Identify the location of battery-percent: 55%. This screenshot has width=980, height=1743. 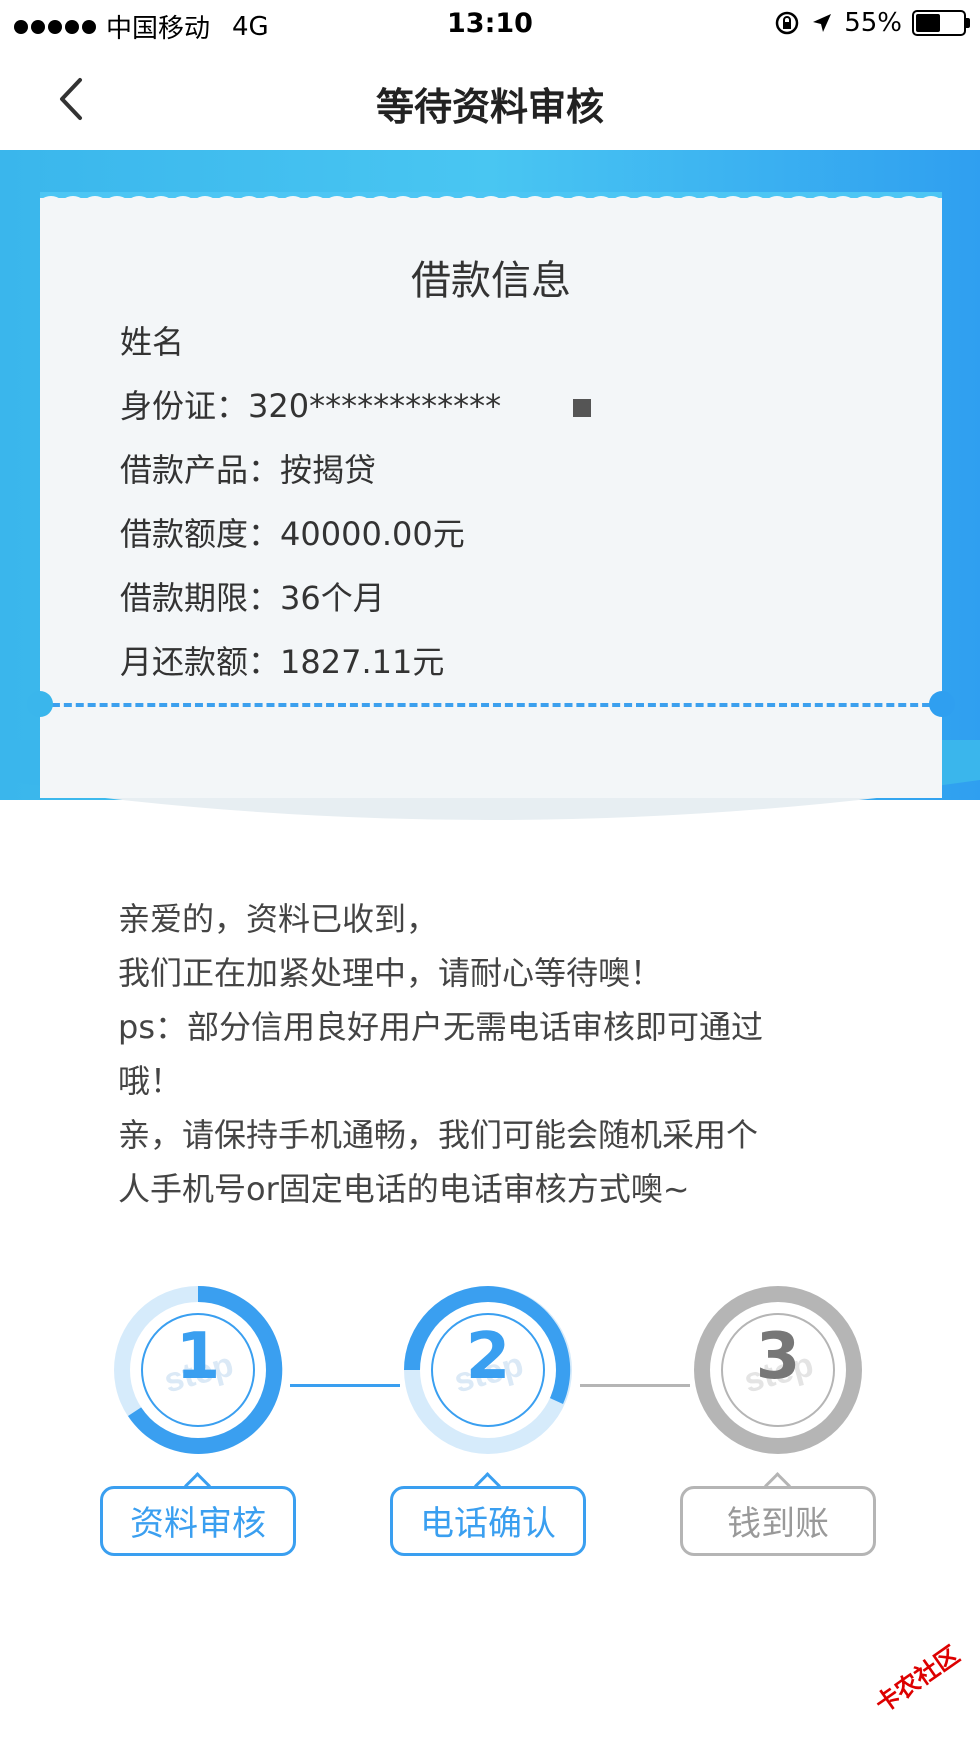
(873, 23).